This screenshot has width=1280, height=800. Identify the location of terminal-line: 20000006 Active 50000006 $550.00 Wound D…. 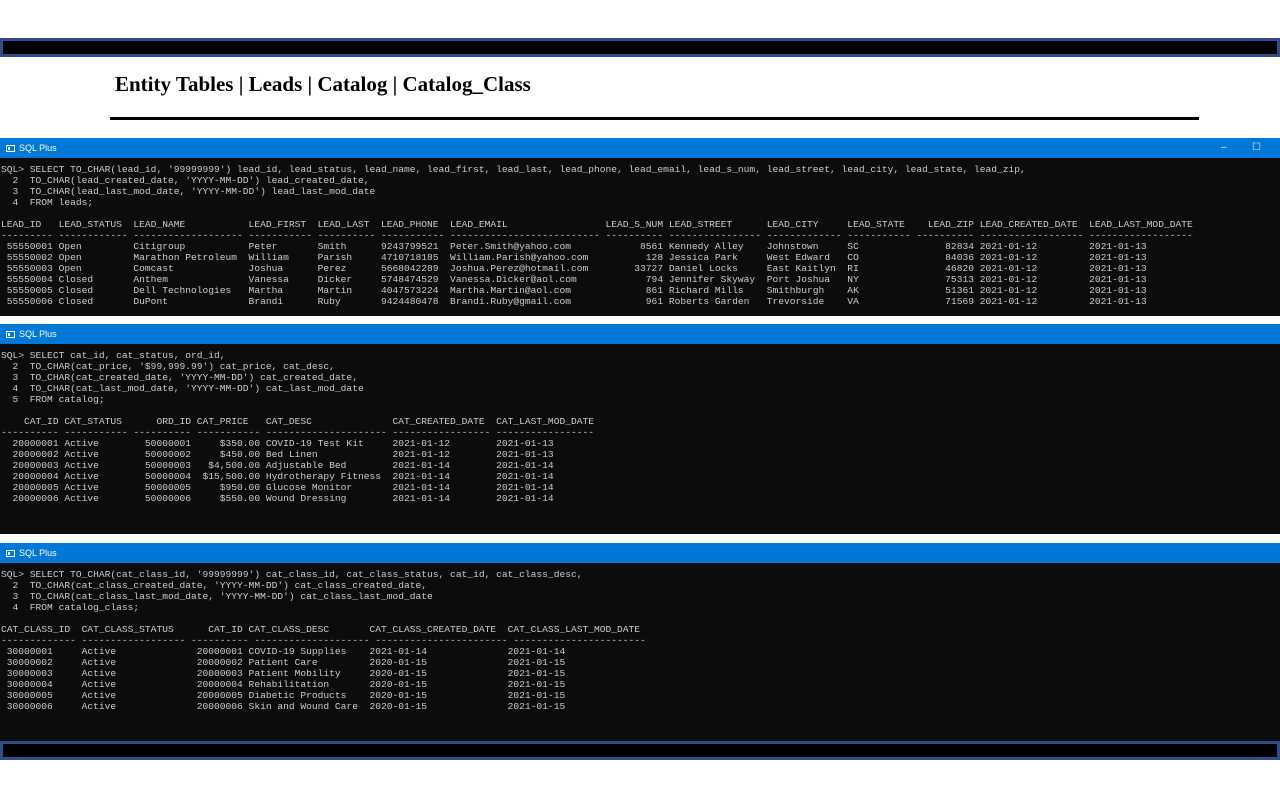
(277, 498).